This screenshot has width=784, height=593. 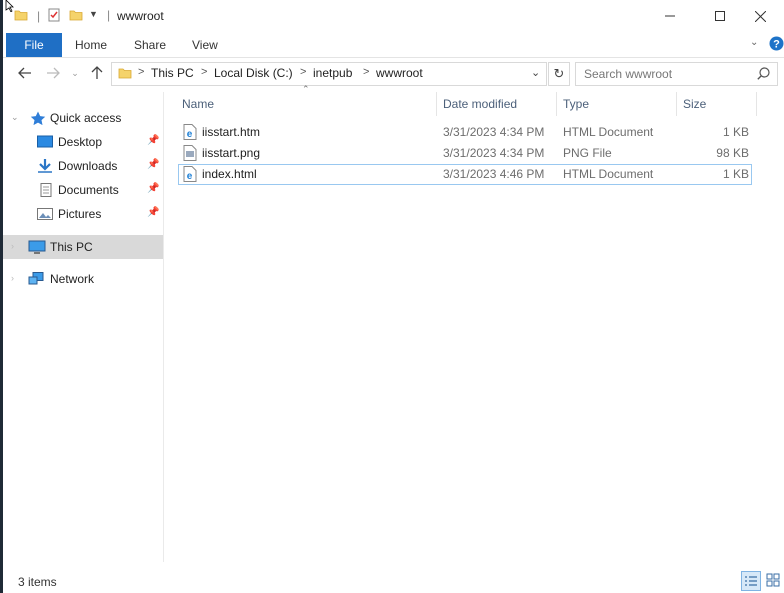 I want to click on tab-home: Home, so click(x=91, y=45).